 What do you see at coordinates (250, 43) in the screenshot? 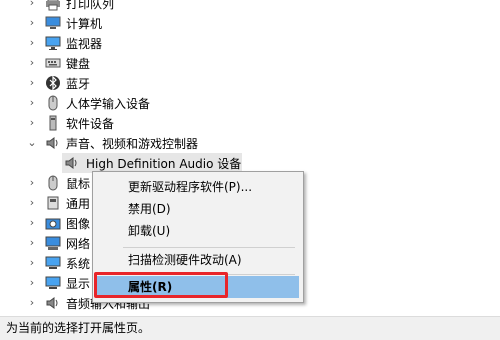
I see `tree-item-monitor: › 监视器` at bounding box center [250, 43].